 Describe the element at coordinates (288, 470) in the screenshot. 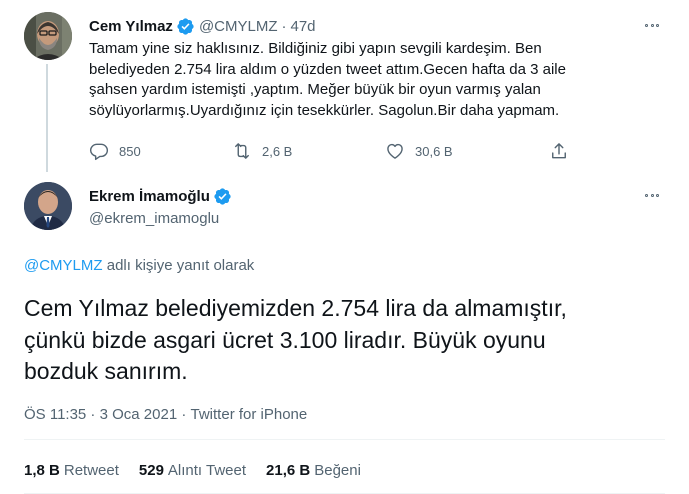

I see `likes-count: 21,6 B` at that location.